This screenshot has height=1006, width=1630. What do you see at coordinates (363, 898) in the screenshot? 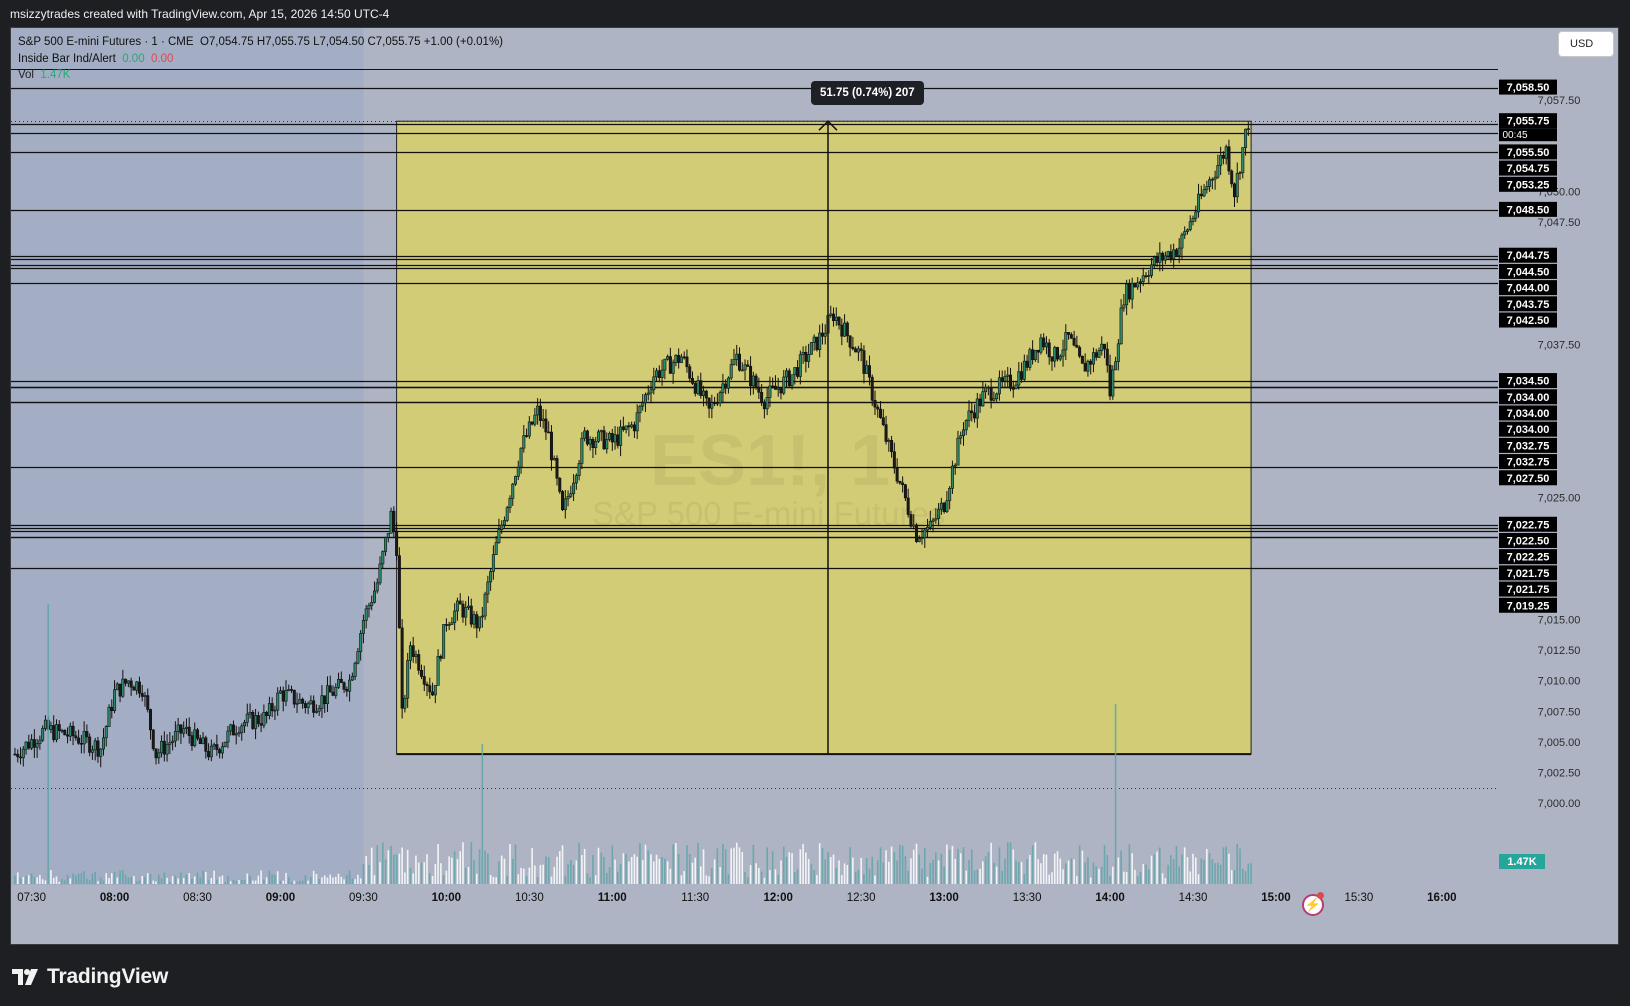
I see `time-tick-4: 09:30` at bounding box center [363, 898].